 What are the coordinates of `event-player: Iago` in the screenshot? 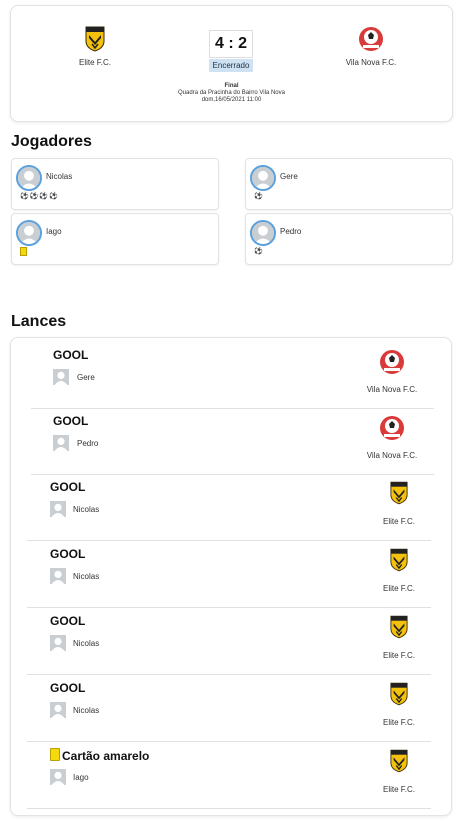 It's located at (81, 777).